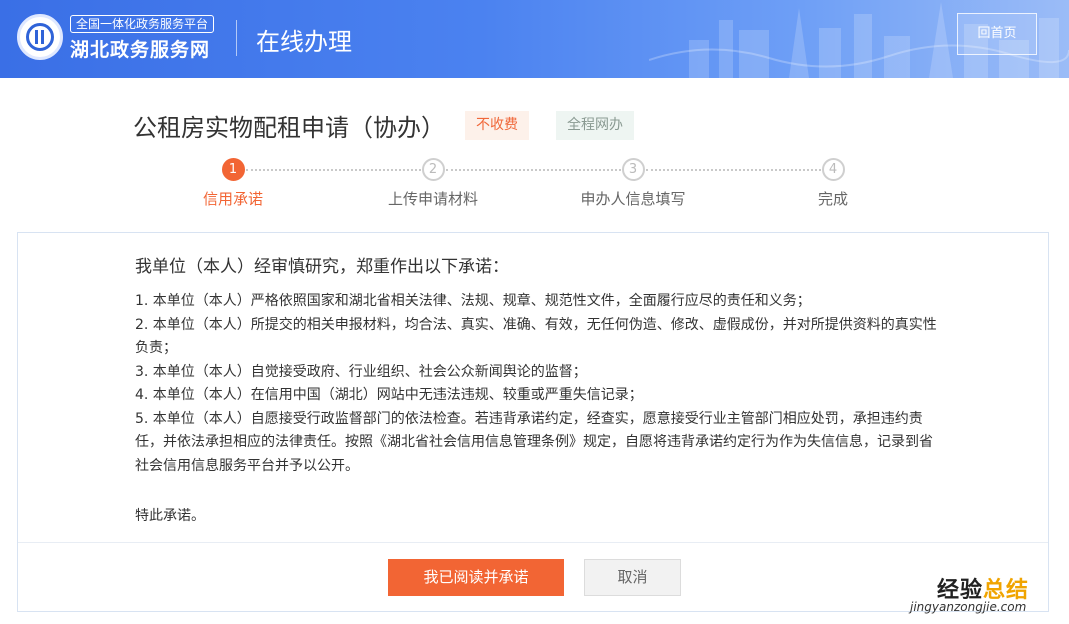 The height and width of the screenshot is (624, 1069). What do you see at coordinates (968, 607) in the screenshot?
I see `watermark-url: jingyanzongjie.com` at bounding box center [968, 607].